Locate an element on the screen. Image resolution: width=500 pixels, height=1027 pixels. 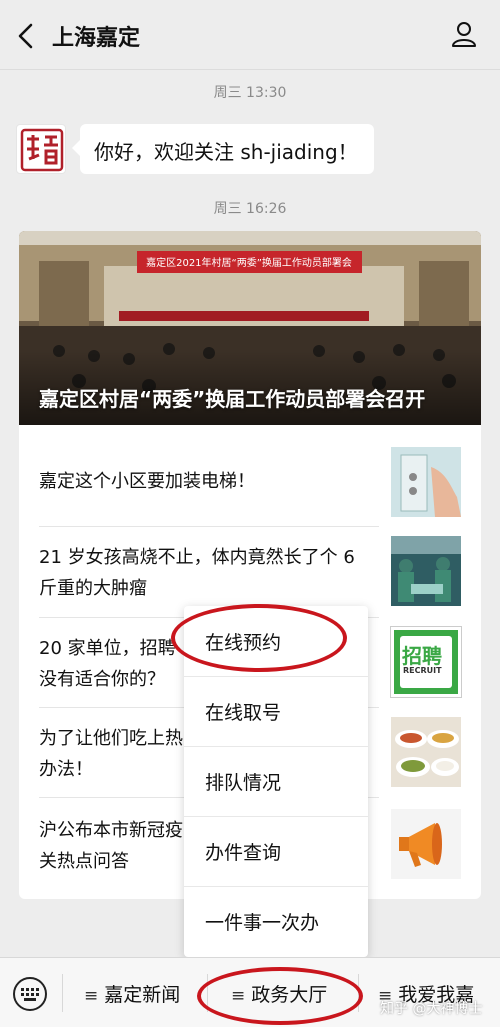
avatar is located at coordinates (41, 149).